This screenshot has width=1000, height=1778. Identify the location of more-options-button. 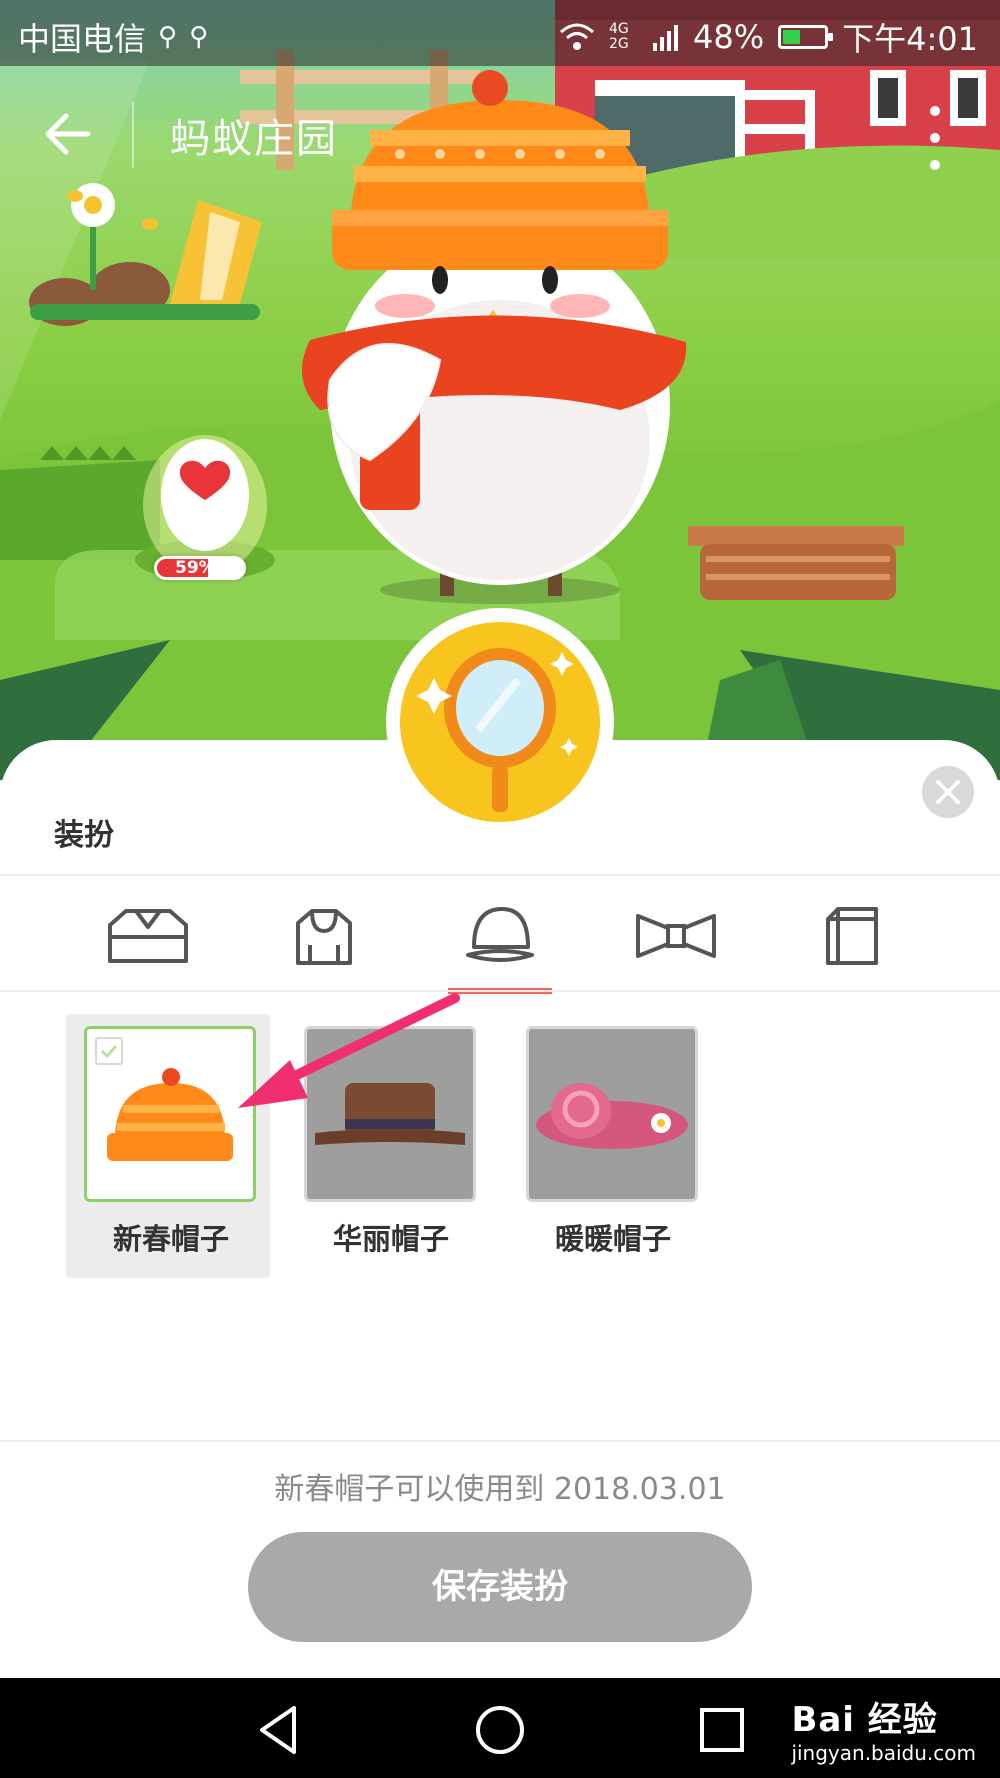
(935, 138).